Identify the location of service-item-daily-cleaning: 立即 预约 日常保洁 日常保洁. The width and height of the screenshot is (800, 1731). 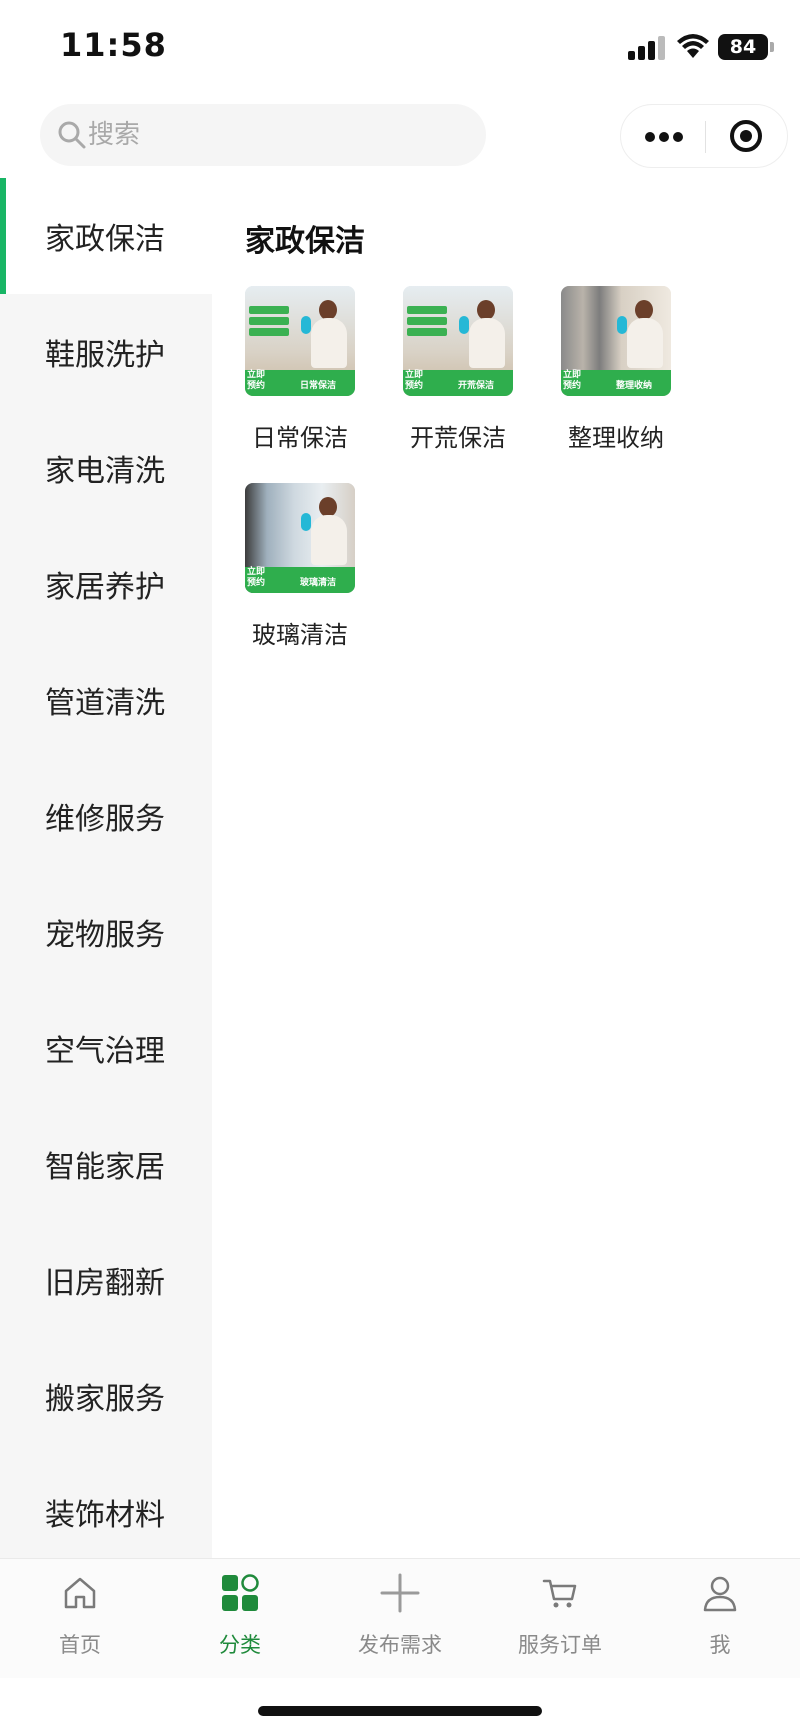
(300, 369).